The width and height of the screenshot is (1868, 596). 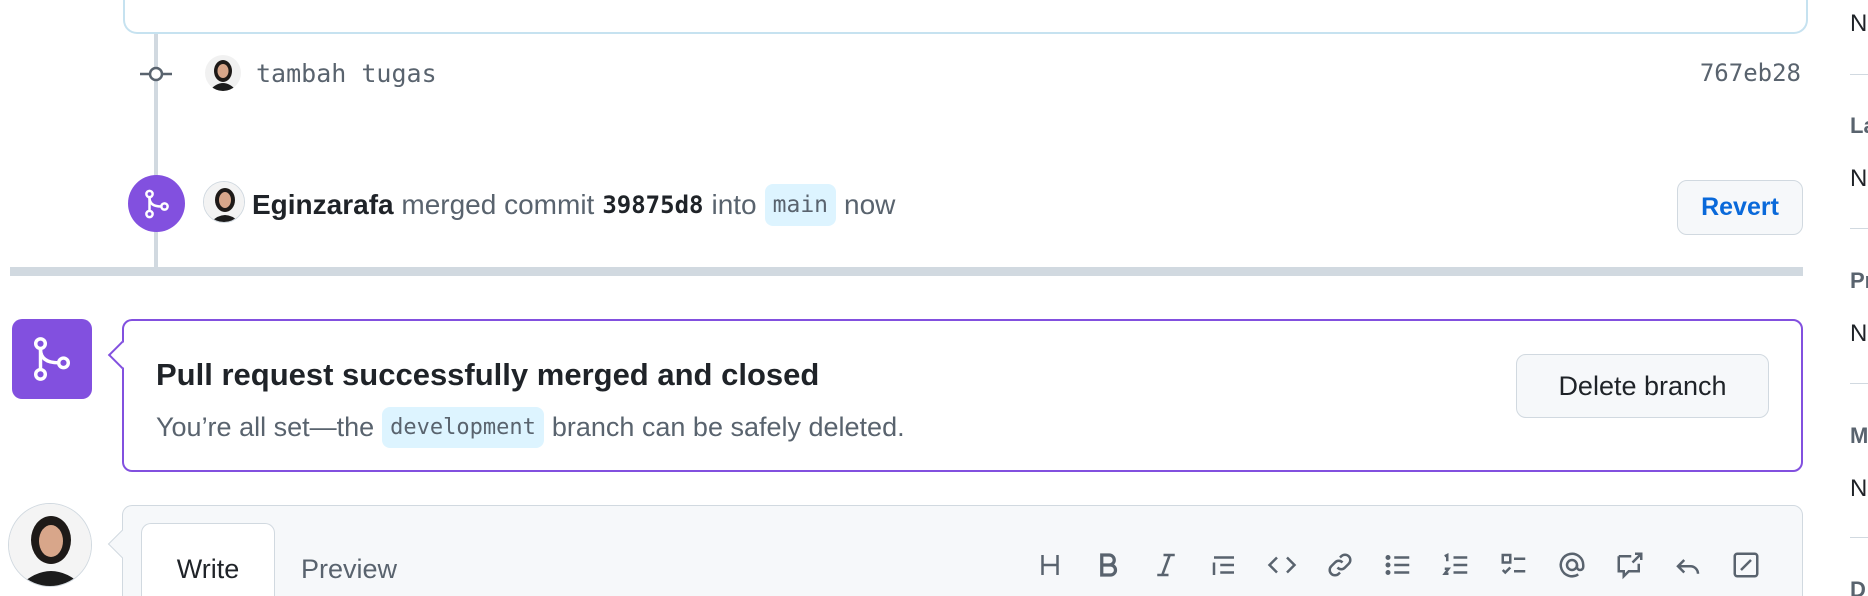 I want to click on composer-pointer, so click(x=122, y=544).